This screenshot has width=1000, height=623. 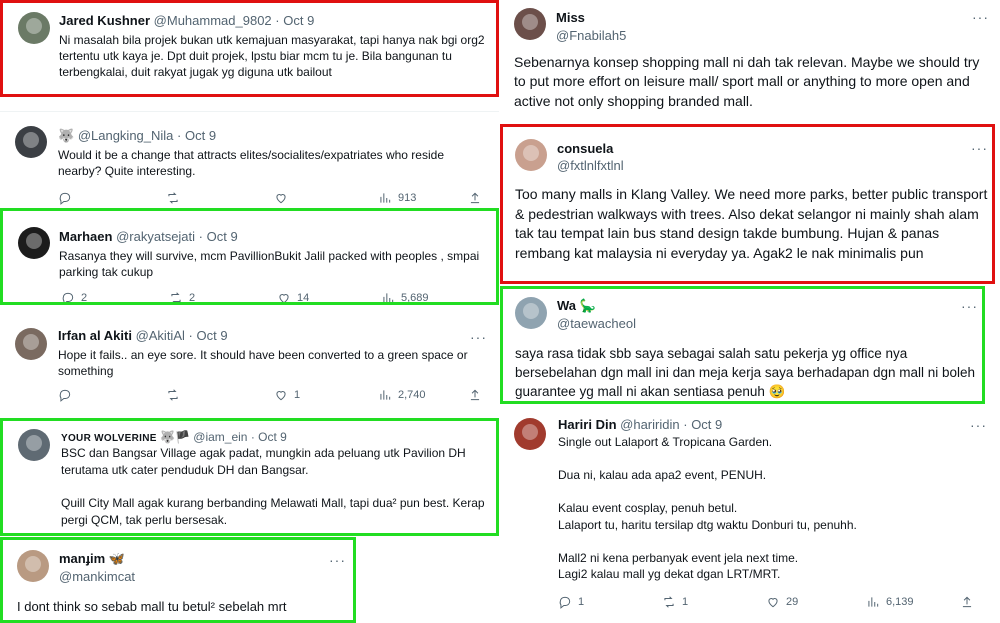 I want to click on author-name: Irfan al Akiti, so click(x=95, y=335).